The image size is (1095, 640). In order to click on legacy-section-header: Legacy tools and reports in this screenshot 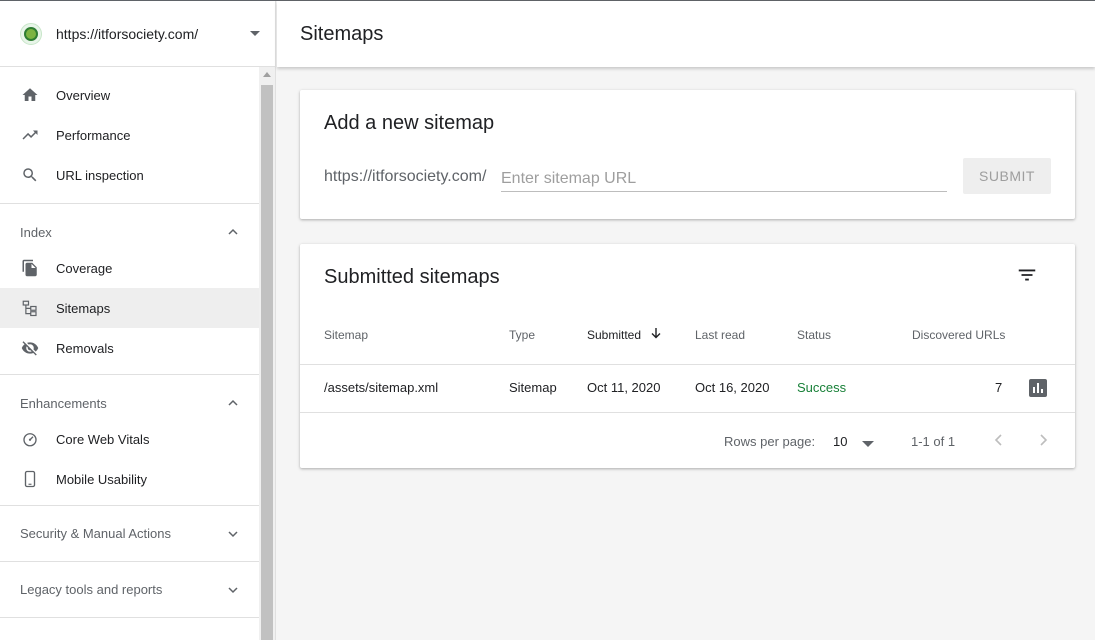, I will do `click(129, 589)`.